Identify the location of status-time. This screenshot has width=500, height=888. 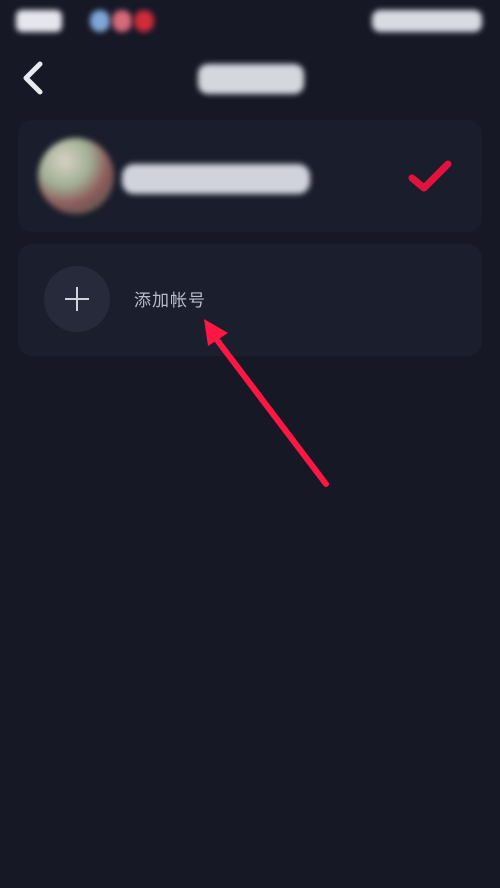
(39, 21).